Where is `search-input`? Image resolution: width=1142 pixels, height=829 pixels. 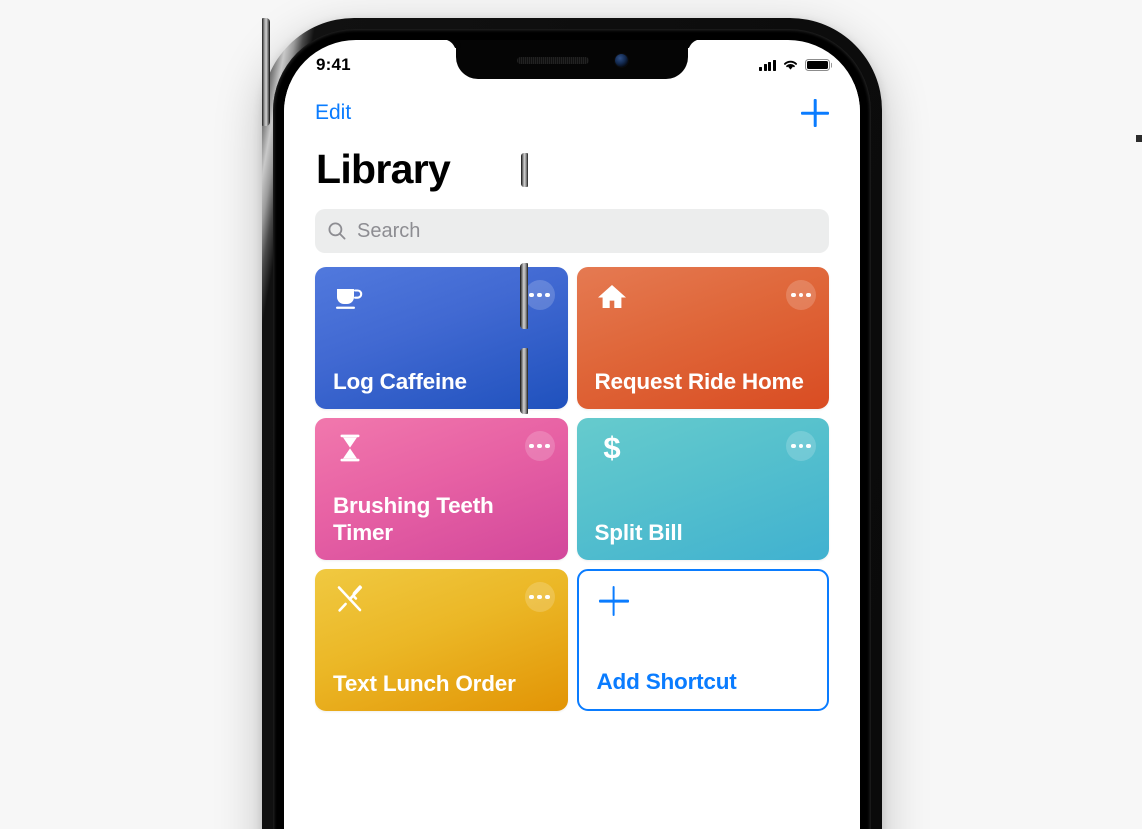
search-input is located at coordinates (587, 231).